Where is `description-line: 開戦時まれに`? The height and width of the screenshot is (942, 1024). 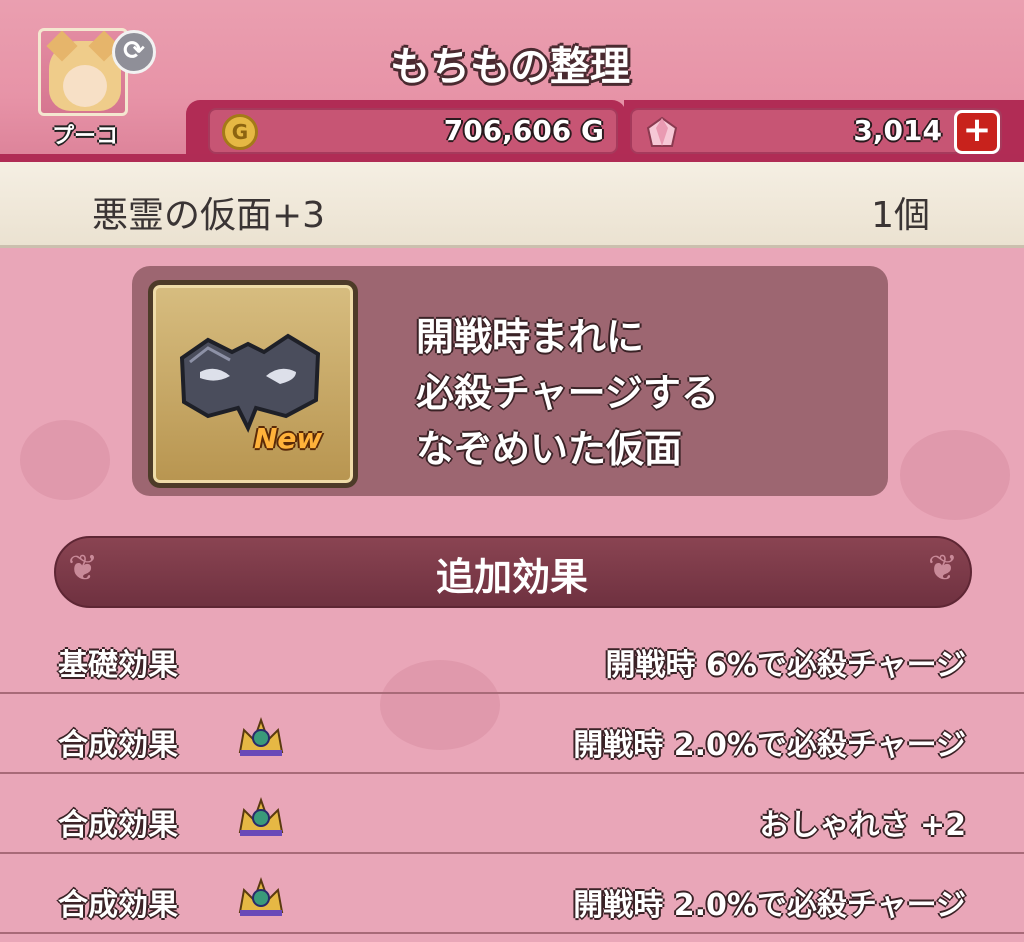
description-line: 開戦時まれに is located at coordinates (530, 337).